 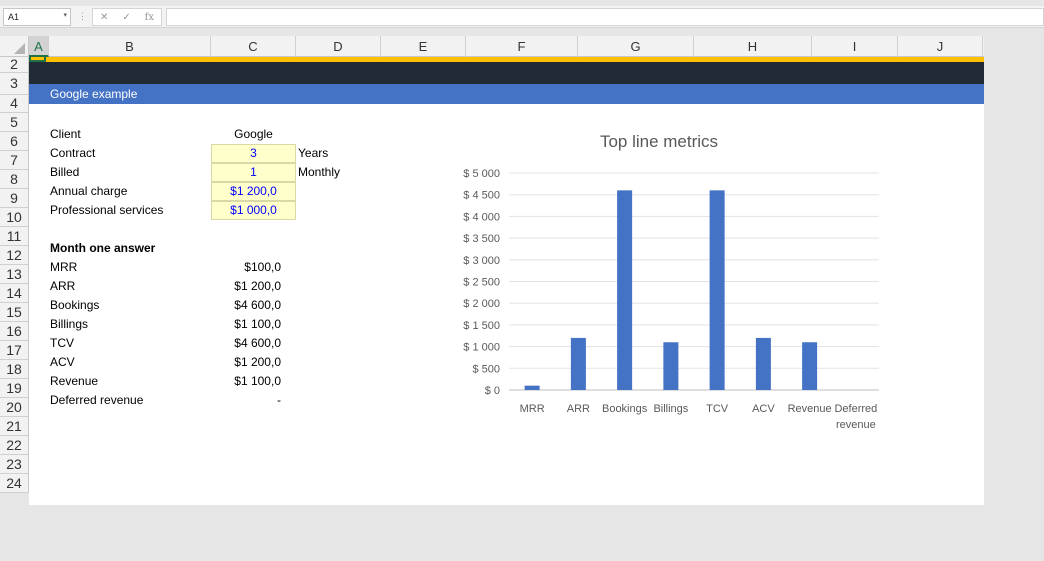 What do you see at coordinates (14, 350) in the screenshot?
I see `row-header-17: 17` at bounding box center [14, 350].